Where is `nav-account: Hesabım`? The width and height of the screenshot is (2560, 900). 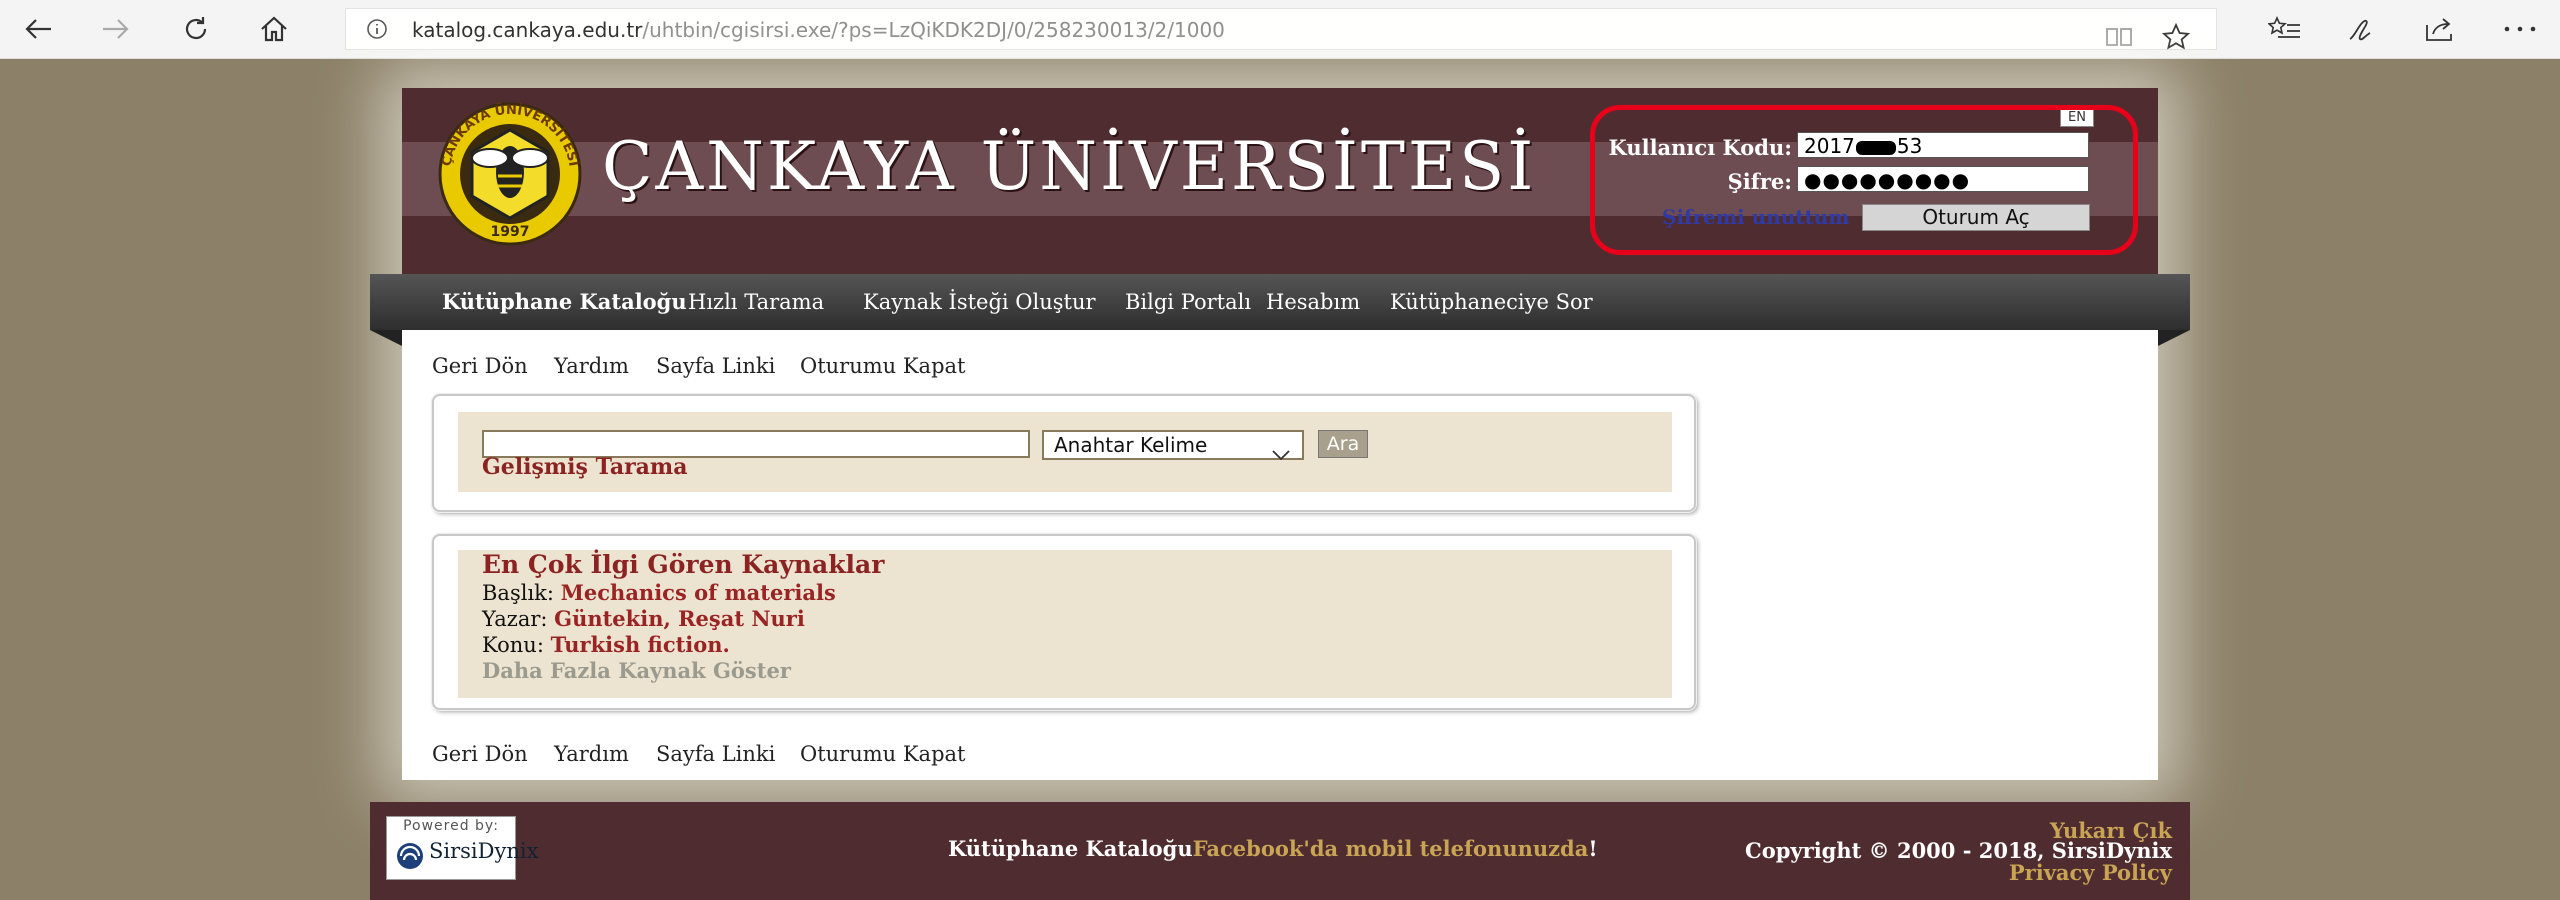
nav-account: Hesabım is located at coordinates (1313, 302).